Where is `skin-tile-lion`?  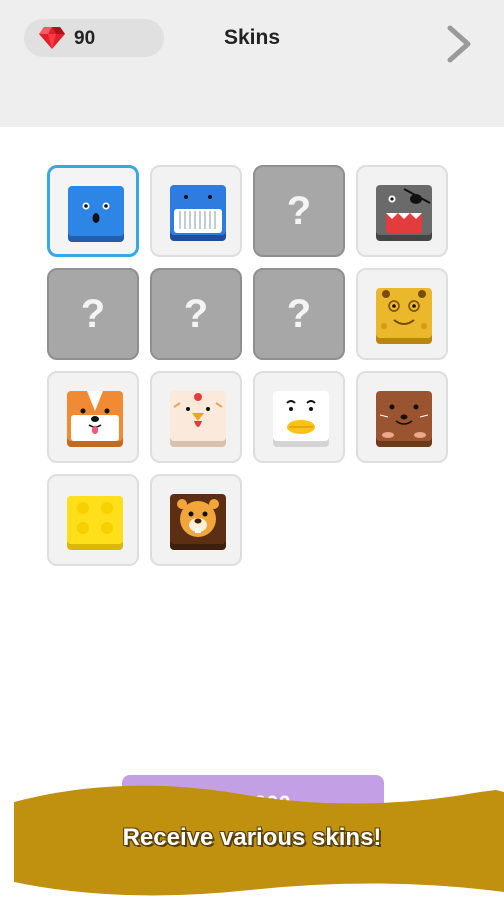 skin-tile-lion is located at coordinates (196, 520).